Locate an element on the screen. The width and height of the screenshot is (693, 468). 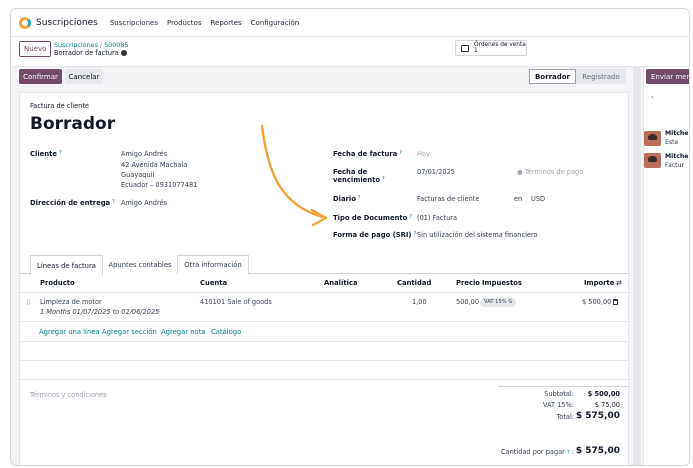
journal-field: Facturas de cliente is located at coordinates (448, 199).